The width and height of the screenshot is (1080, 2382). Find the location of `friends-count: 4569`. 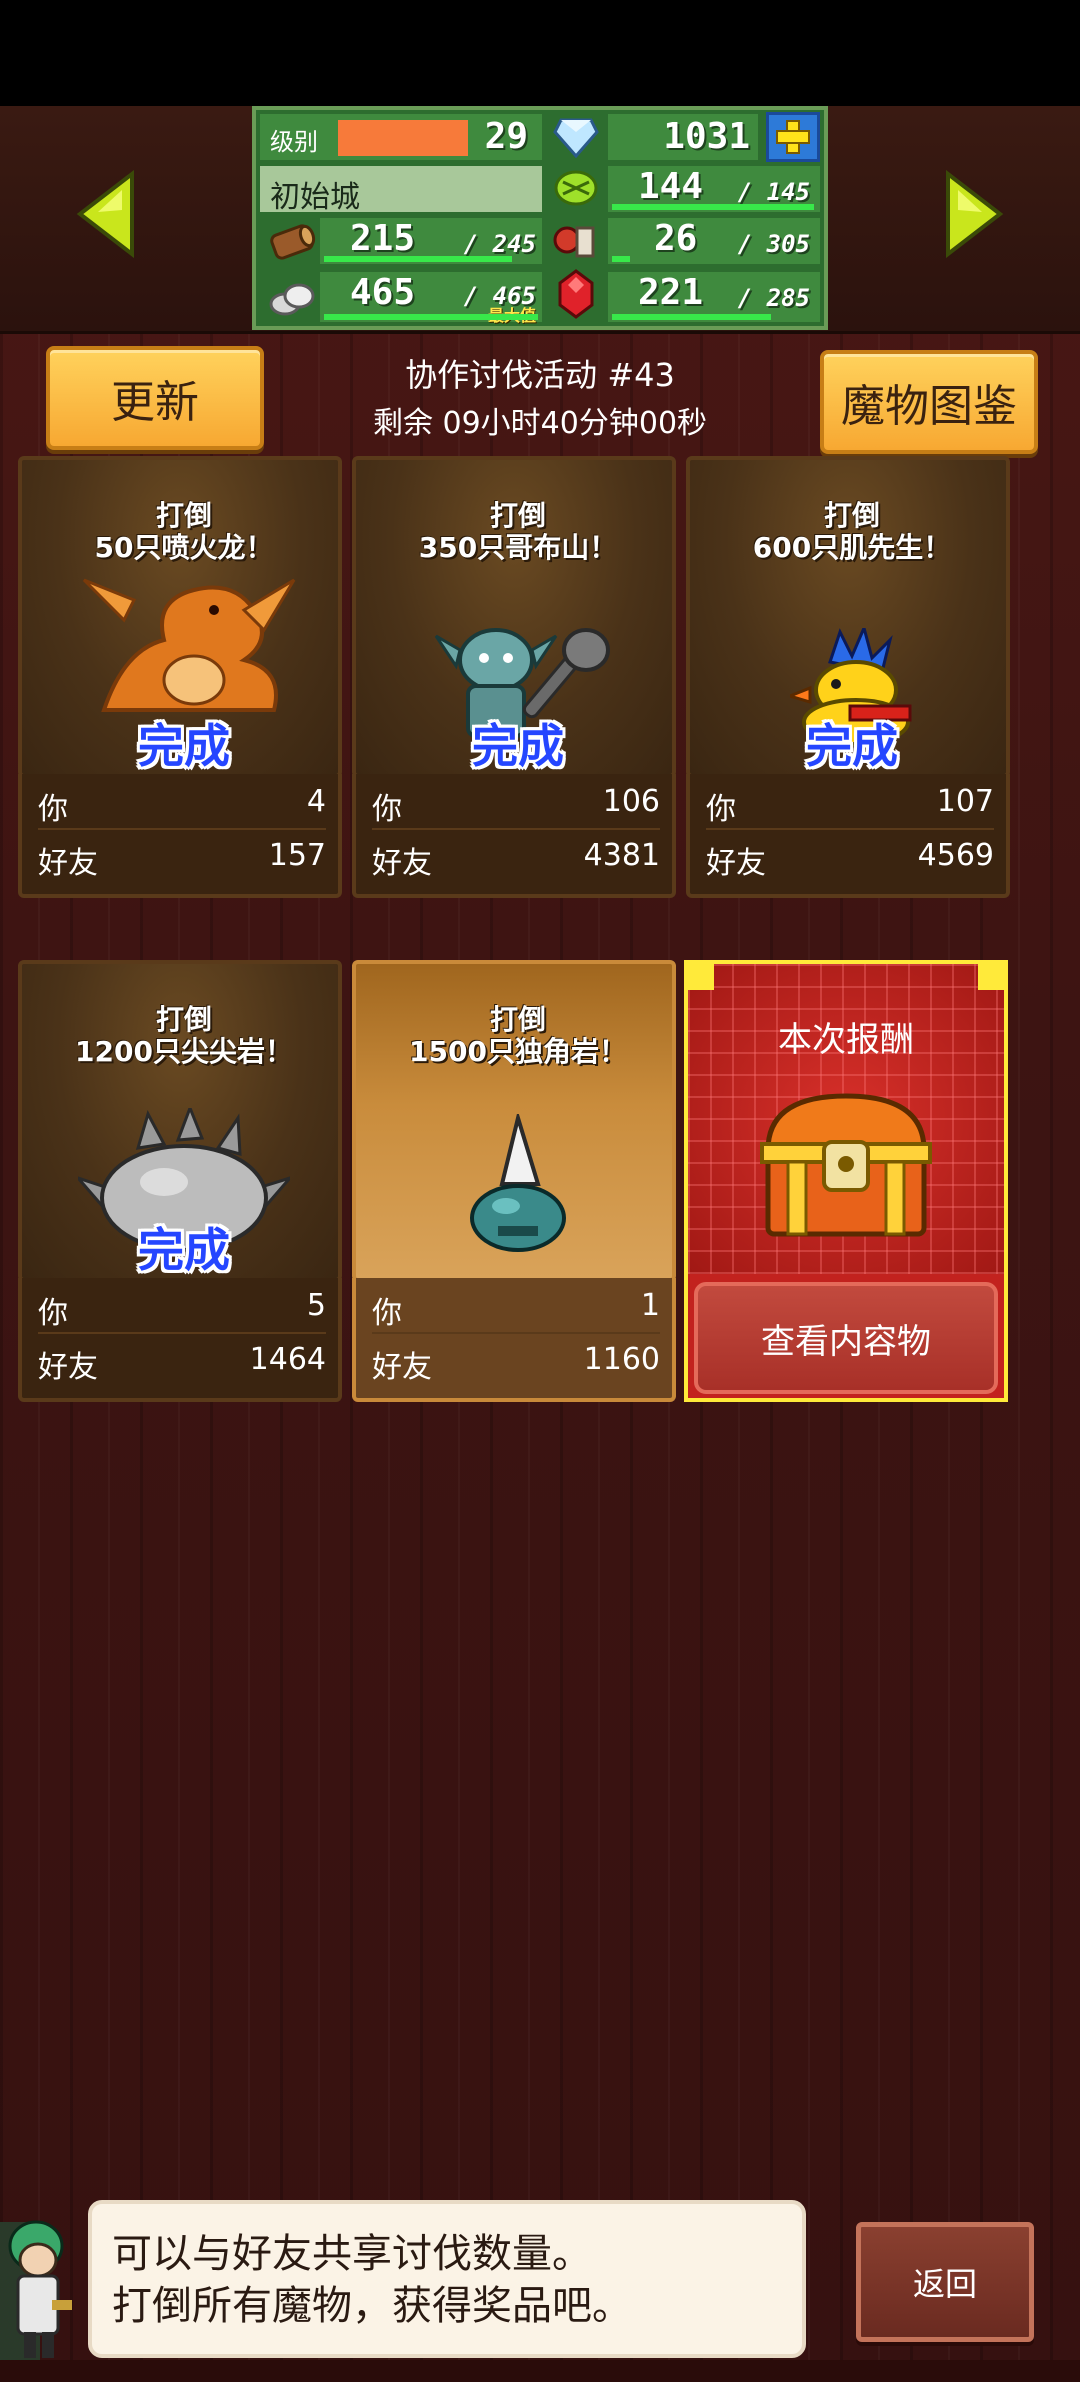

friends-count: 4569 is located at coordinates (955, 855).